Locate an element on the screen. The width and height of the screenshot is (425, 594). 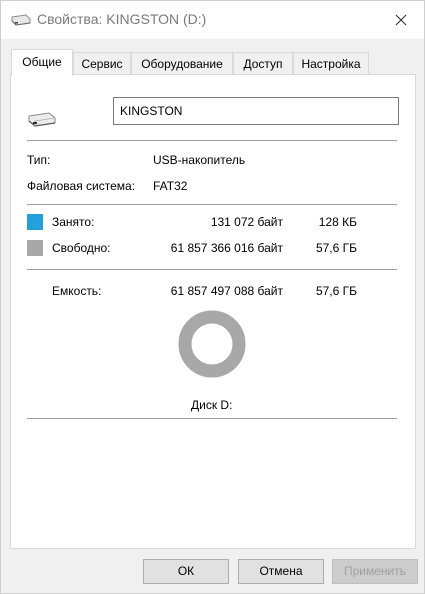
disk-usage-donut is located at coordinates (212, 344).